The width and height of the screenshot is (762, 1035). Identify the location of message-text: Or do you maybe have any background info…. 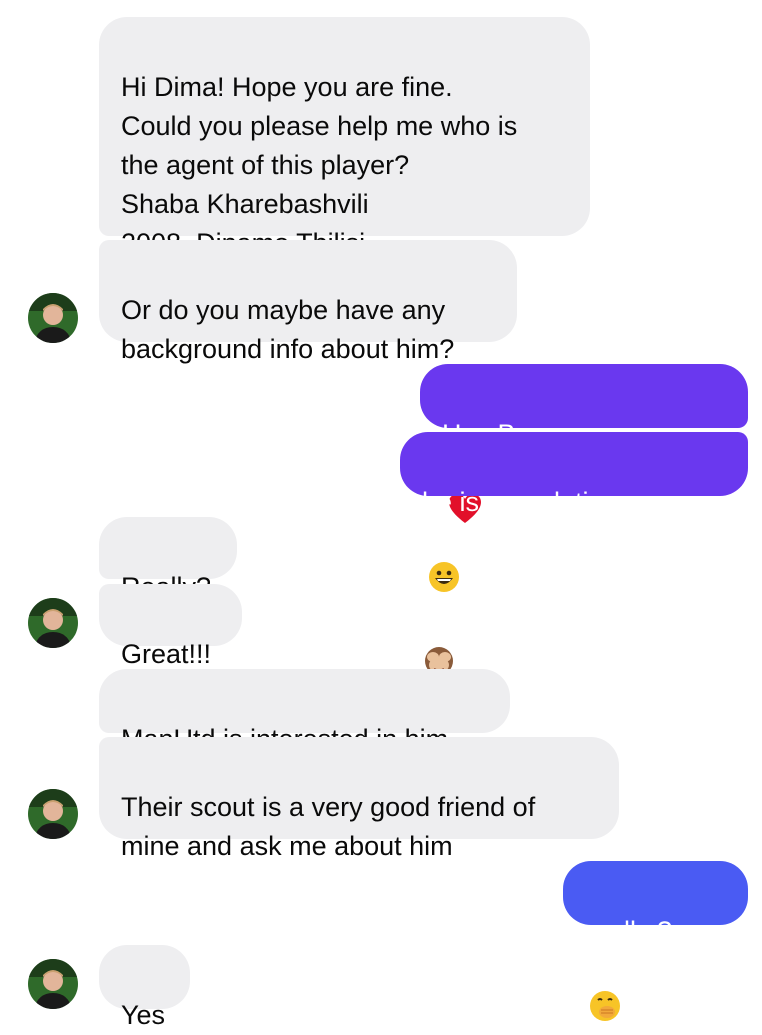
(288, 329).